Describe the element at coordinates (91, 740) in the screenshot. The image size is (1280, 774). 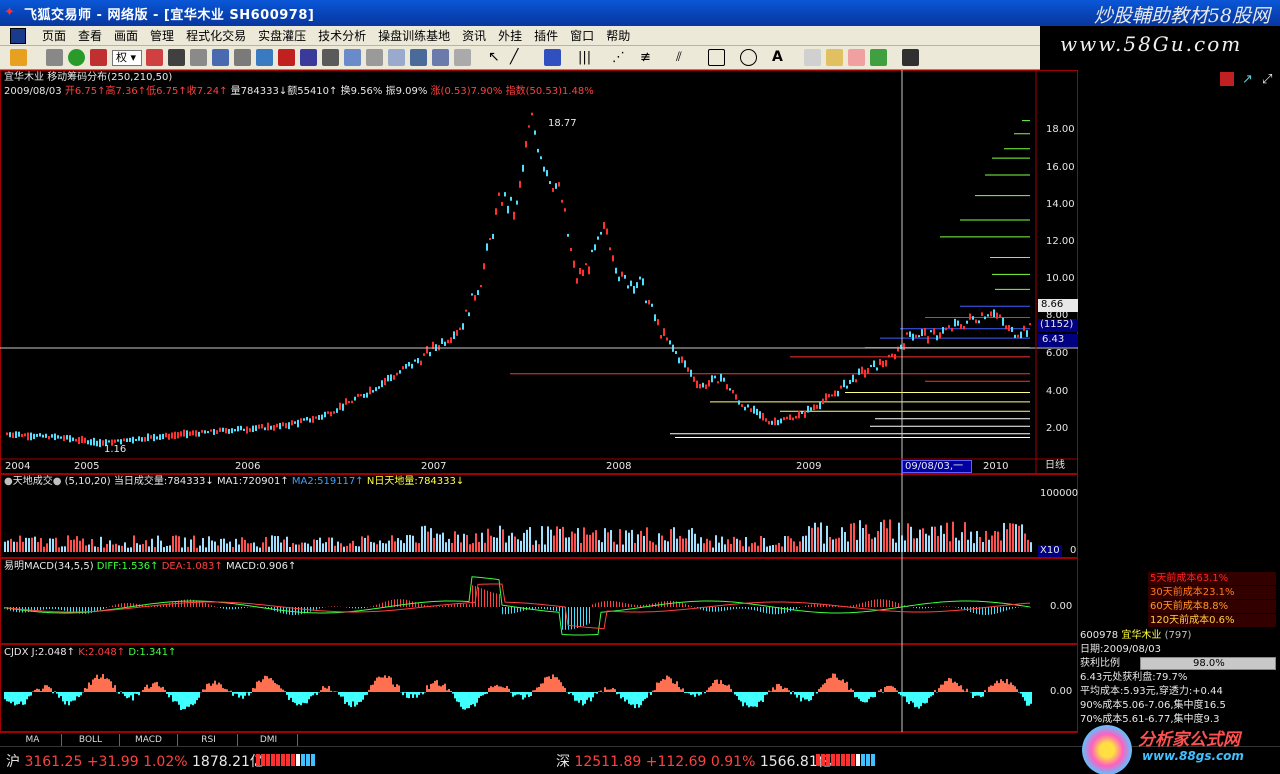
I see `tab-boll: BOLL` at that location.